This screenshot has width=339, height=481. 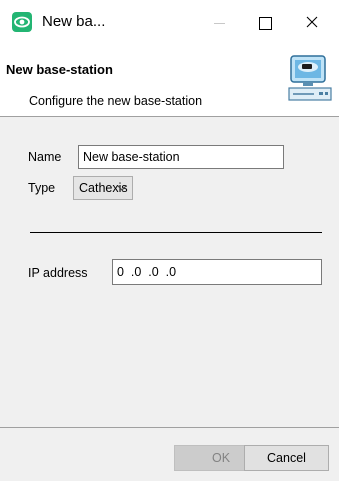 I want to click on ip-address-label: IP address, so click(x=58, y=273).